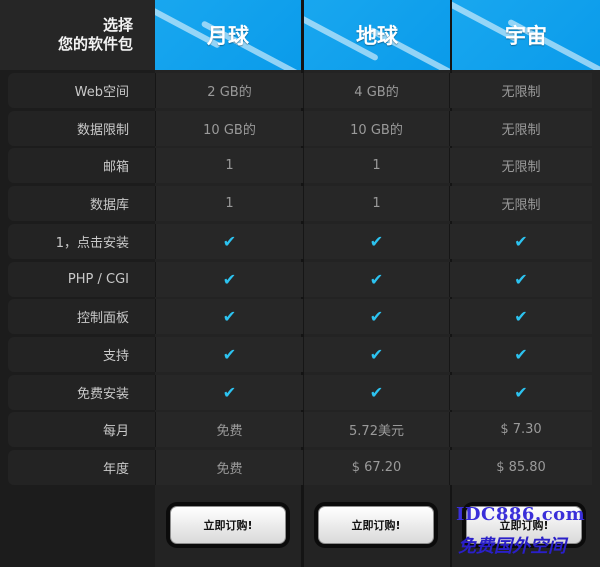  What do you see at coordinates (520, 429) in the screenshot?
I see `cell-universe: $ 7.30` at bounding box center [520, 429].